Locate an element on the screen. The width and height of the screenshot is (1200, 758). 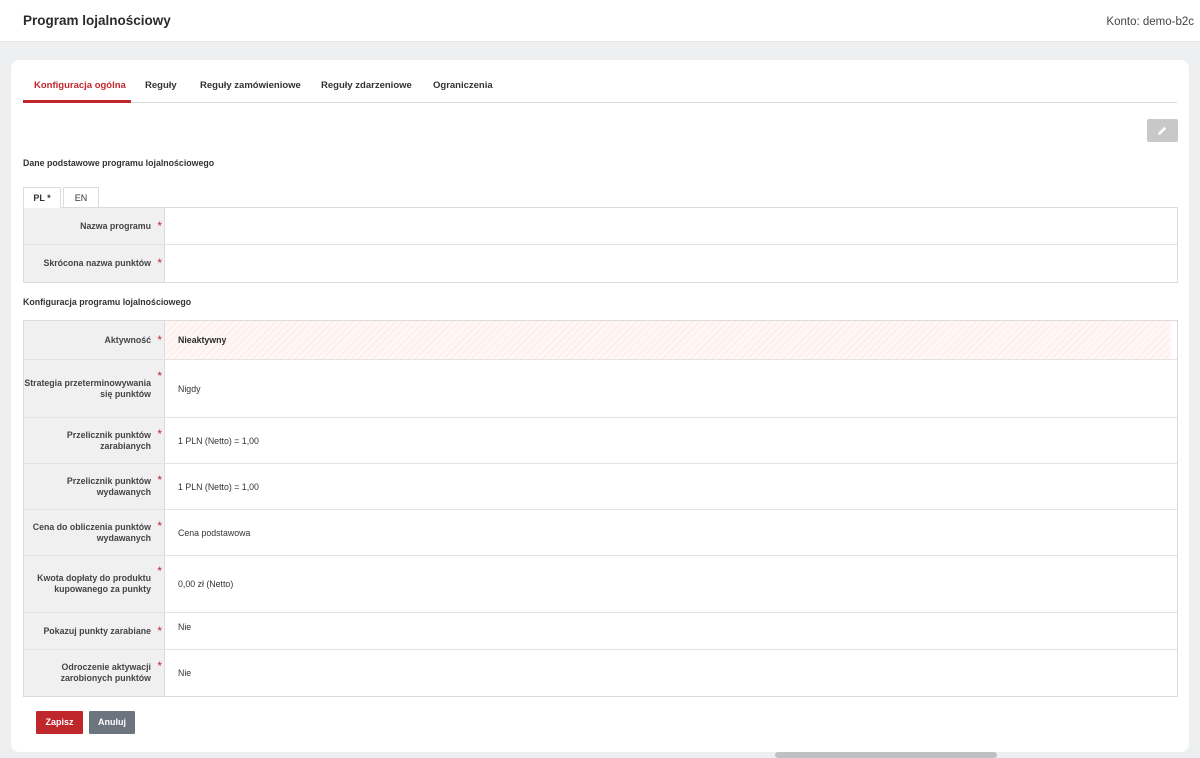
surcharge-value: 0,00 zł (Netto) is located at coordinates (206, 584).